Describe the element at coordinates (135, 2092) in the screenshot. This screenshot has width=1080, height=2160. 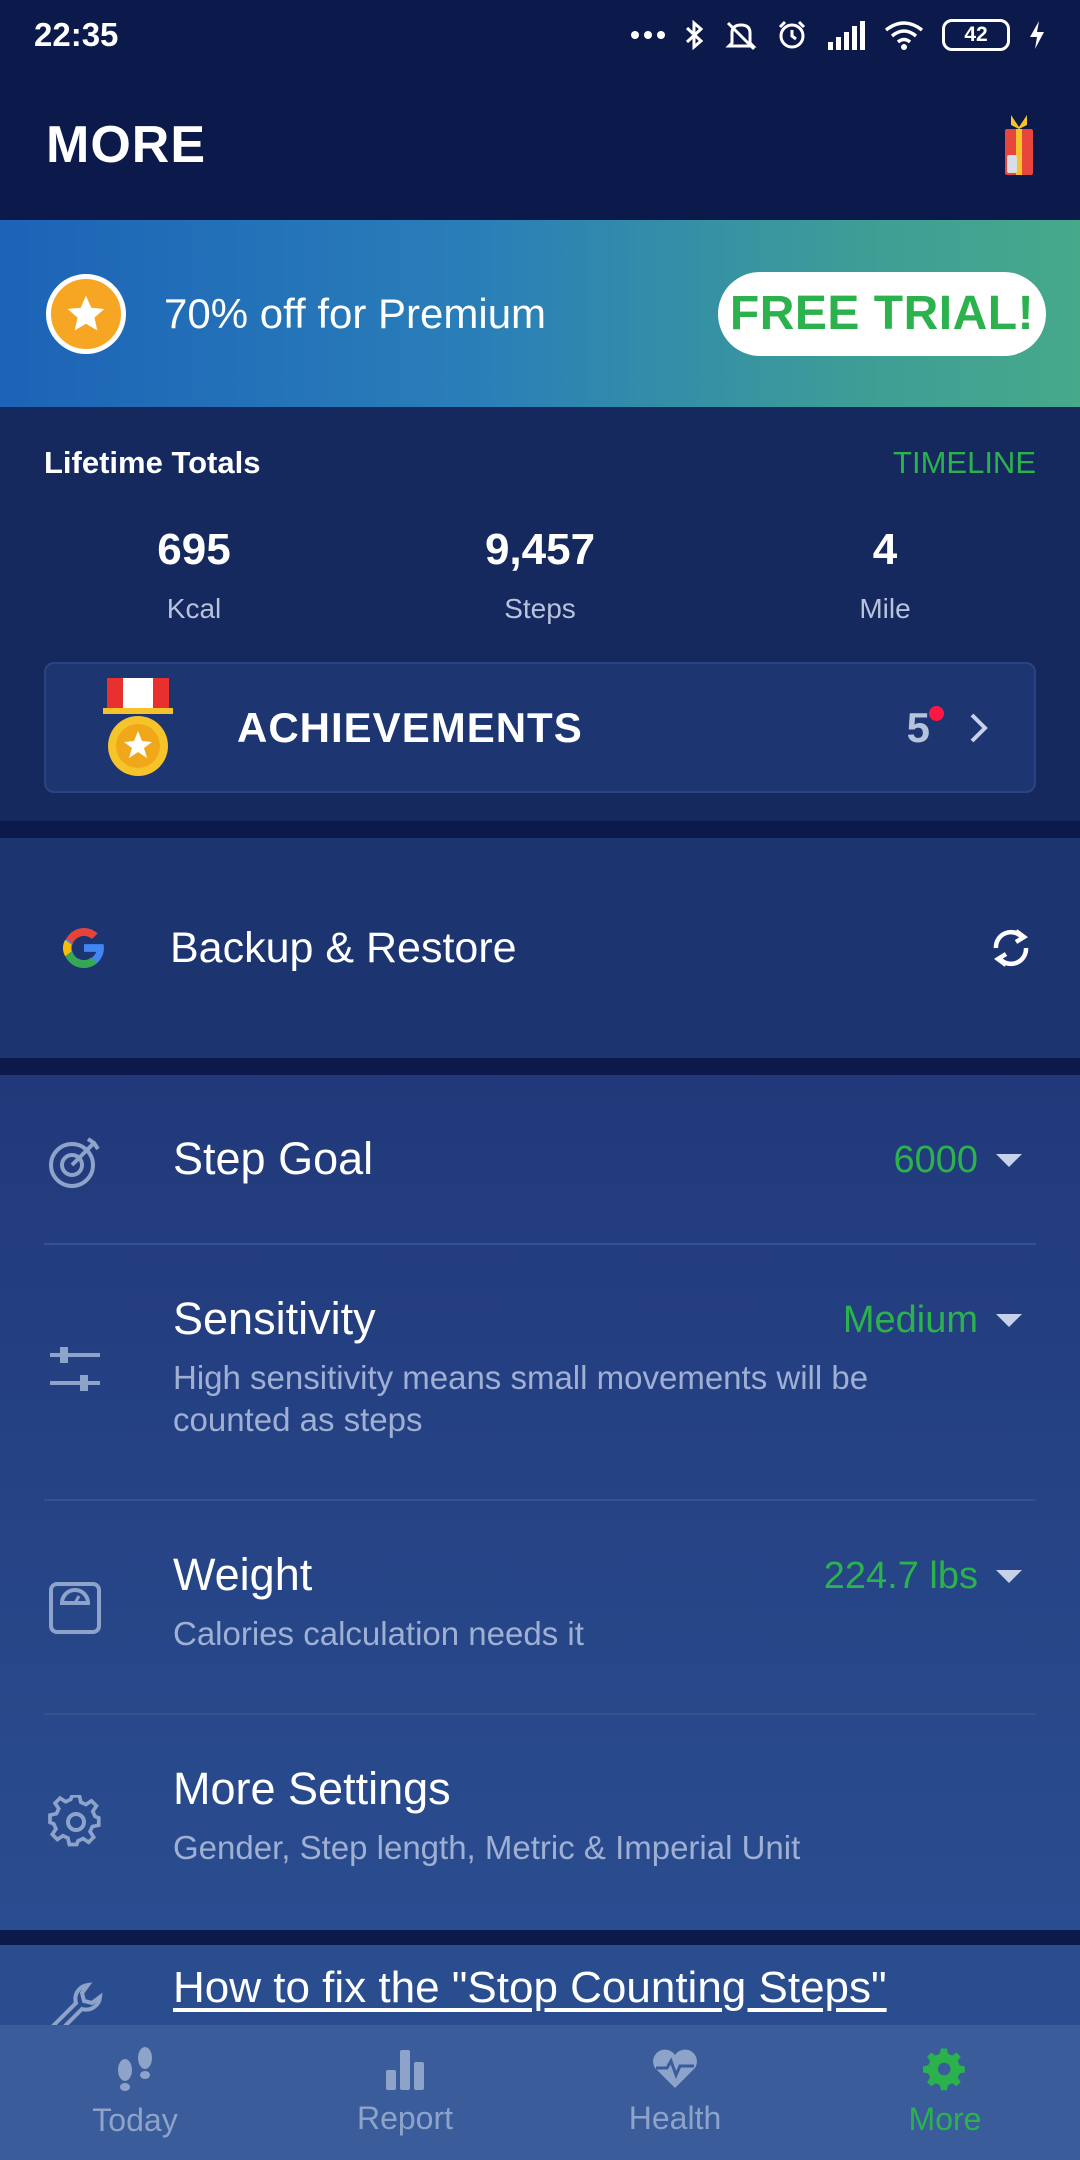
I see `tab-today: Today` at that location.